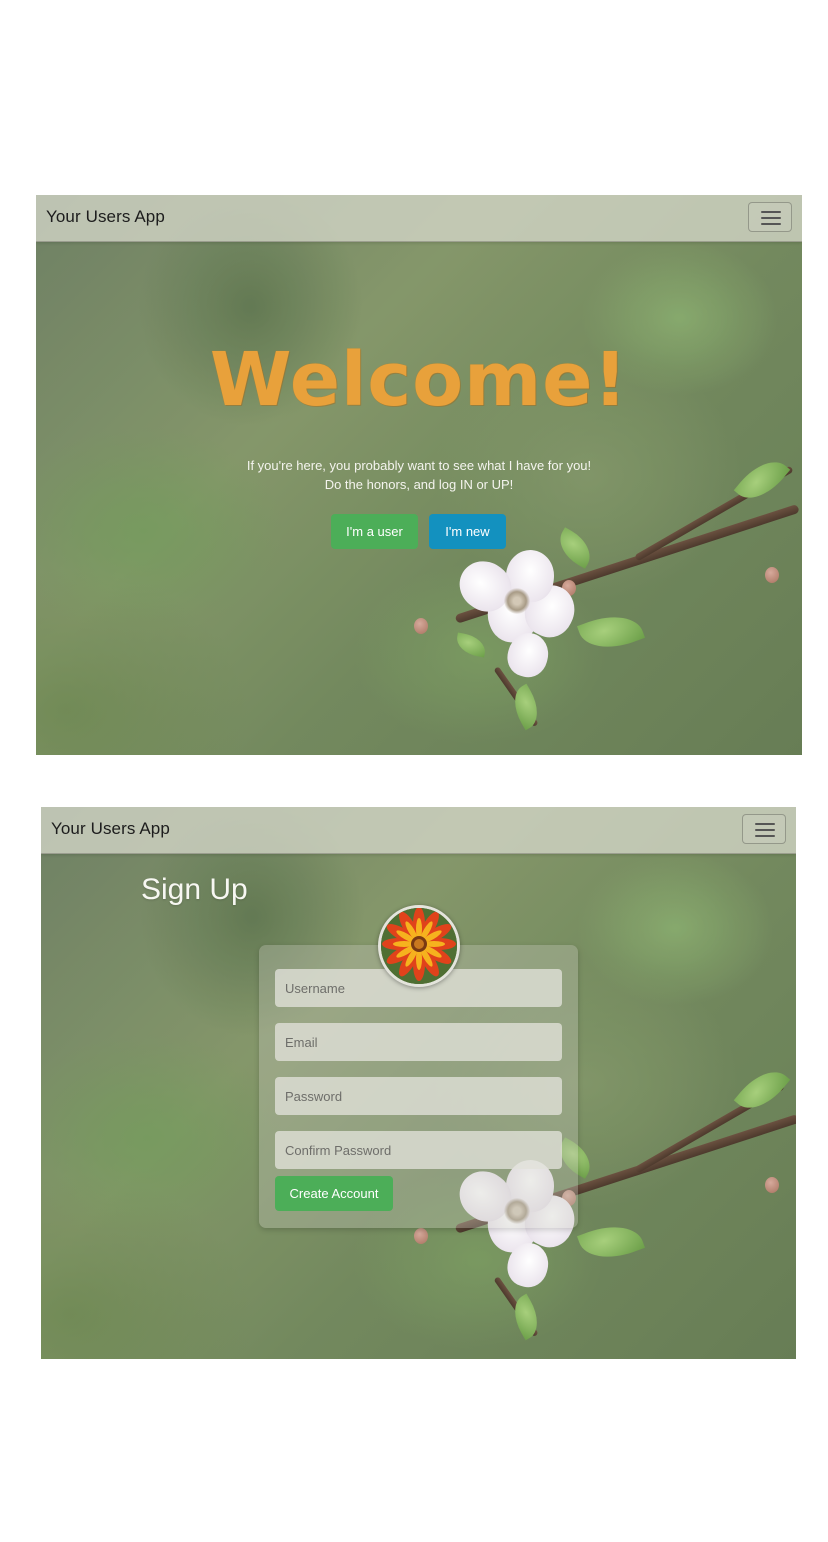 This screenshot has width=828, height=1542. Describe the element at coordinates (419, 484) in the screenshot. I see `welcome-text-line-2: Do the honors, and log IN or UP!` at that location.